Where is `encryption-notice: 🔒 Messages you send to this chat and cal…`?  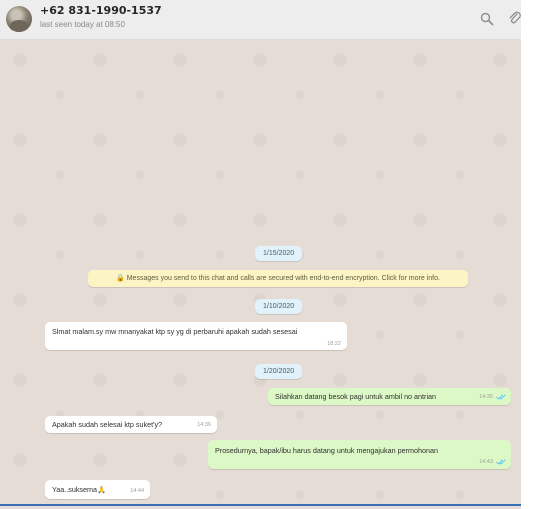
encryption-notice: 🔒 Messages you send to this chat and cal… is located at coordinates (278, 278).